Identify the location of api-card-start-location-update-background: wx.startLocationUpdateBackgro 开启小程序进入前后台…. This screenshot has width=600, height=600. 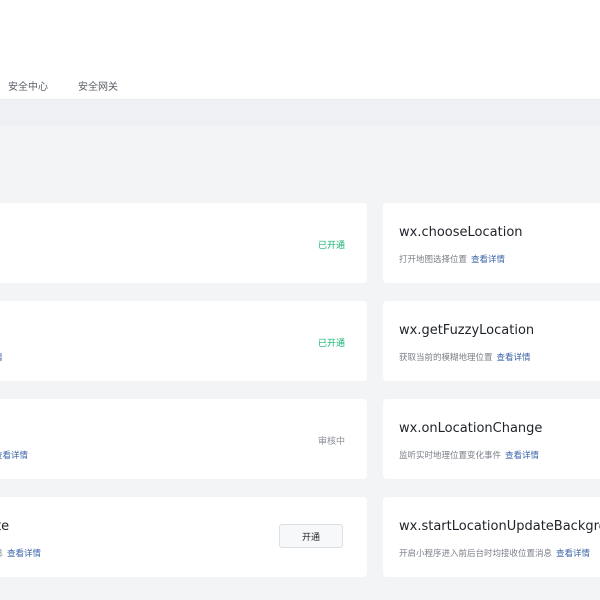
(491, 537).